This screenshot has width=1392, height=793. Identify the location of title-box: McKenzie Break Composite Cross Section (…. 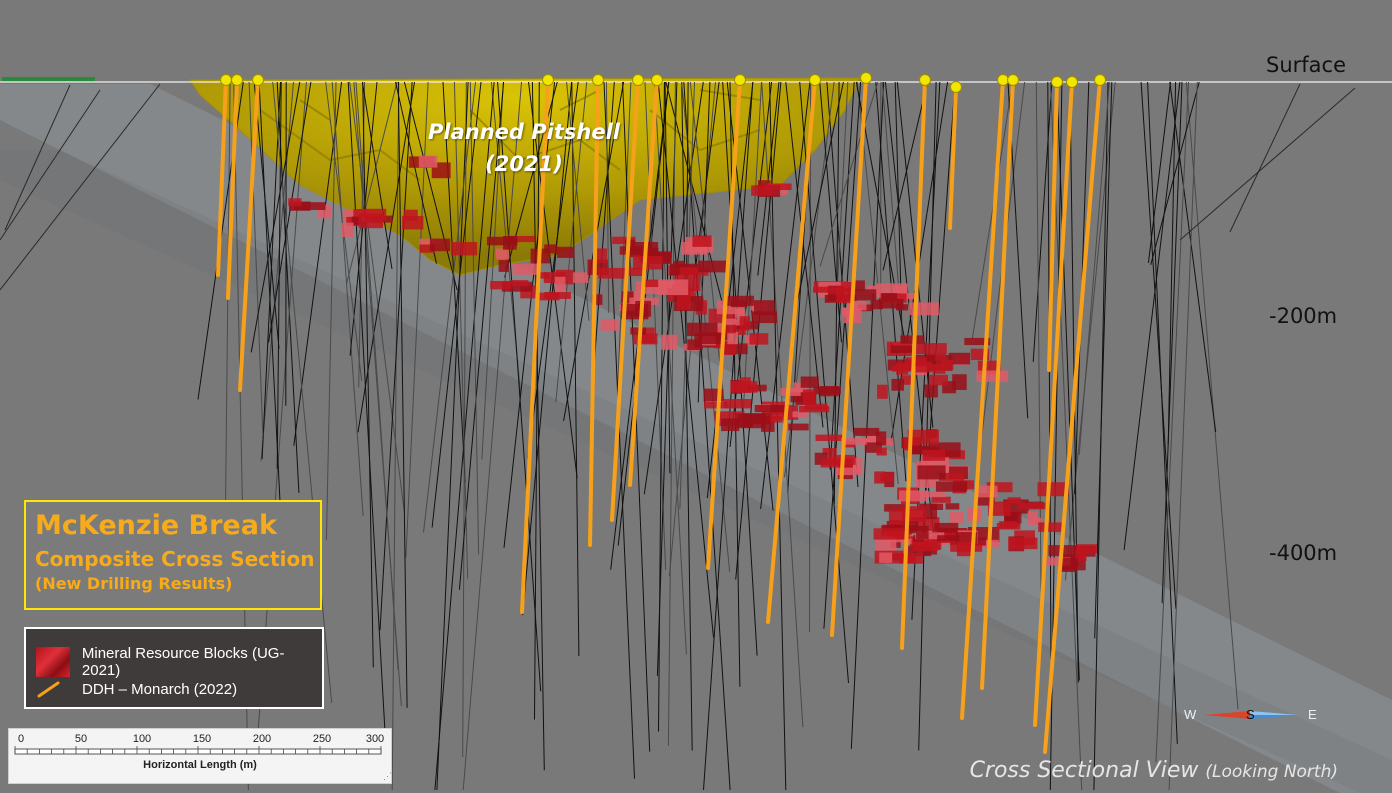
(173, 555).